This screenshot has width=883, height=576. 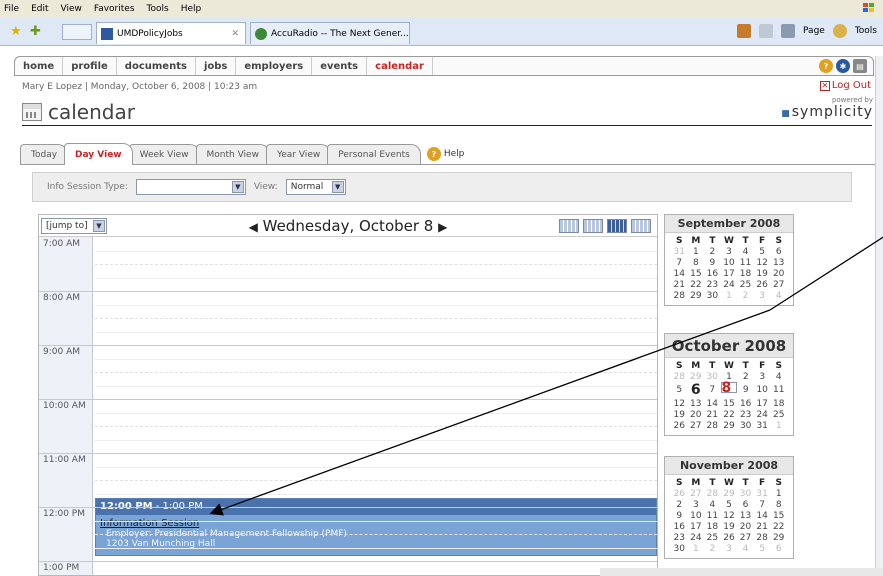 What do you see at coordinates (762, 504) in the screenshot?
I see `calendar-day: 7` at bounding box center [762, 504].